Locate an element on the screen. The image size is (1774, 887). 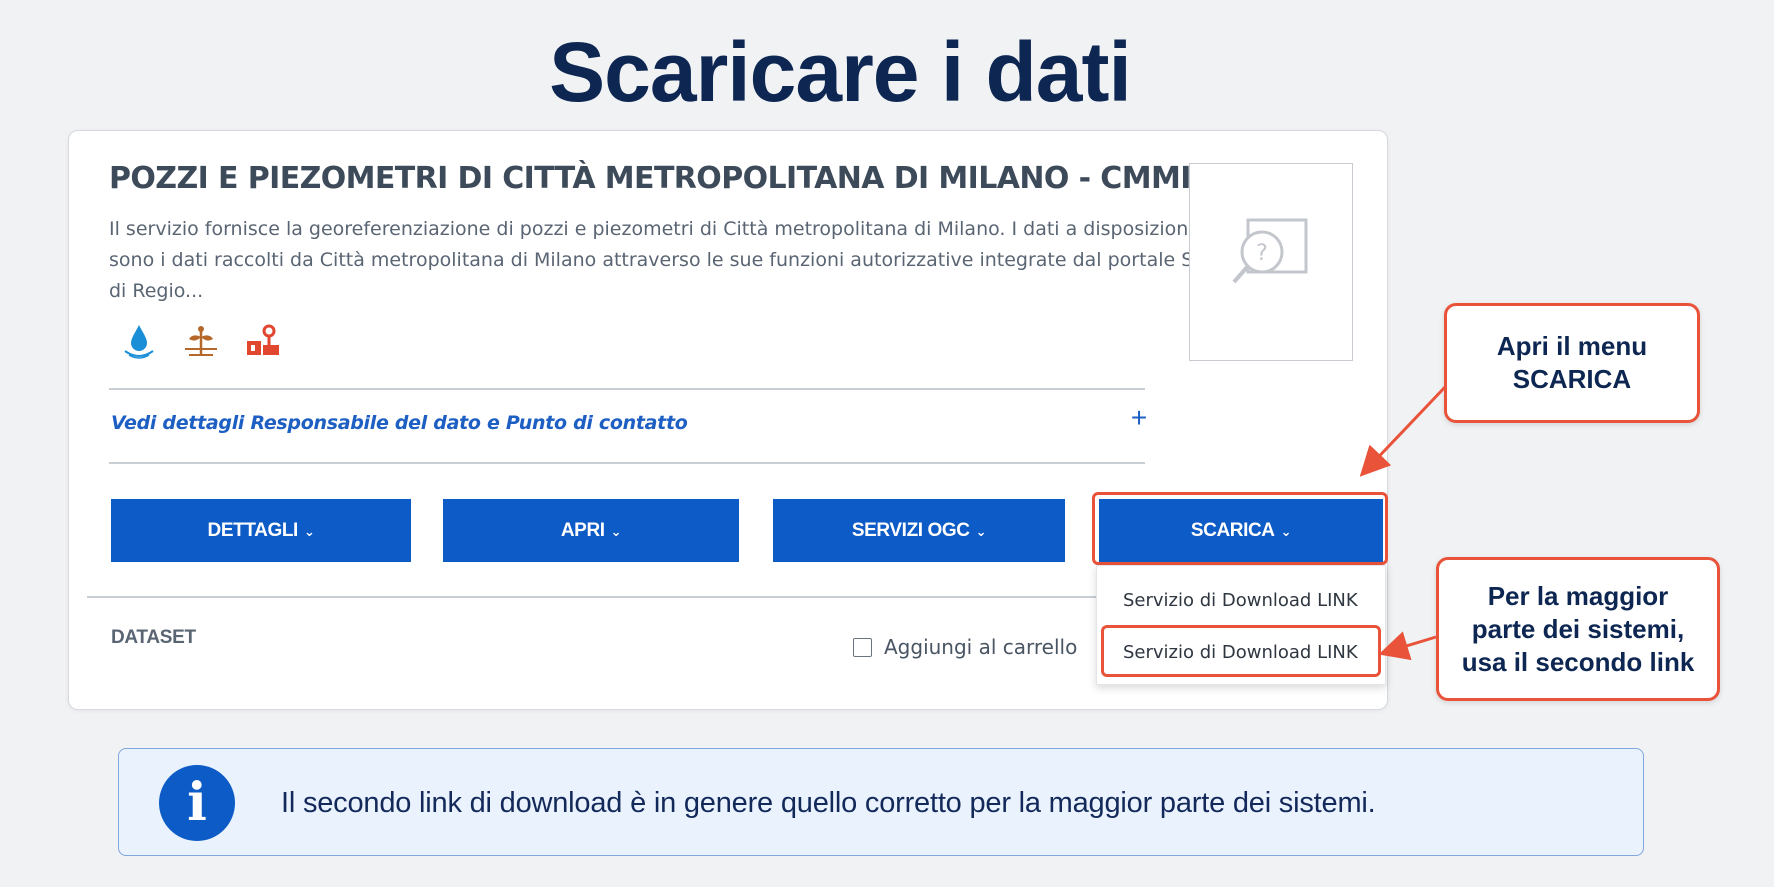
info-icon: i is located at coordinates (197, 803).